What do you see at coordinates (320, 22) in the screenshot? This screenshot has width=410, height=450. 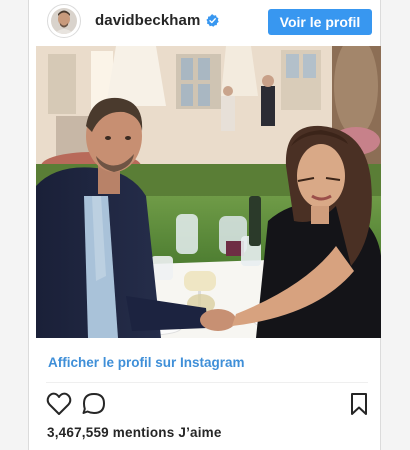 I see `view-profile-button: Voir le profil` at bounding box center [320, 22].